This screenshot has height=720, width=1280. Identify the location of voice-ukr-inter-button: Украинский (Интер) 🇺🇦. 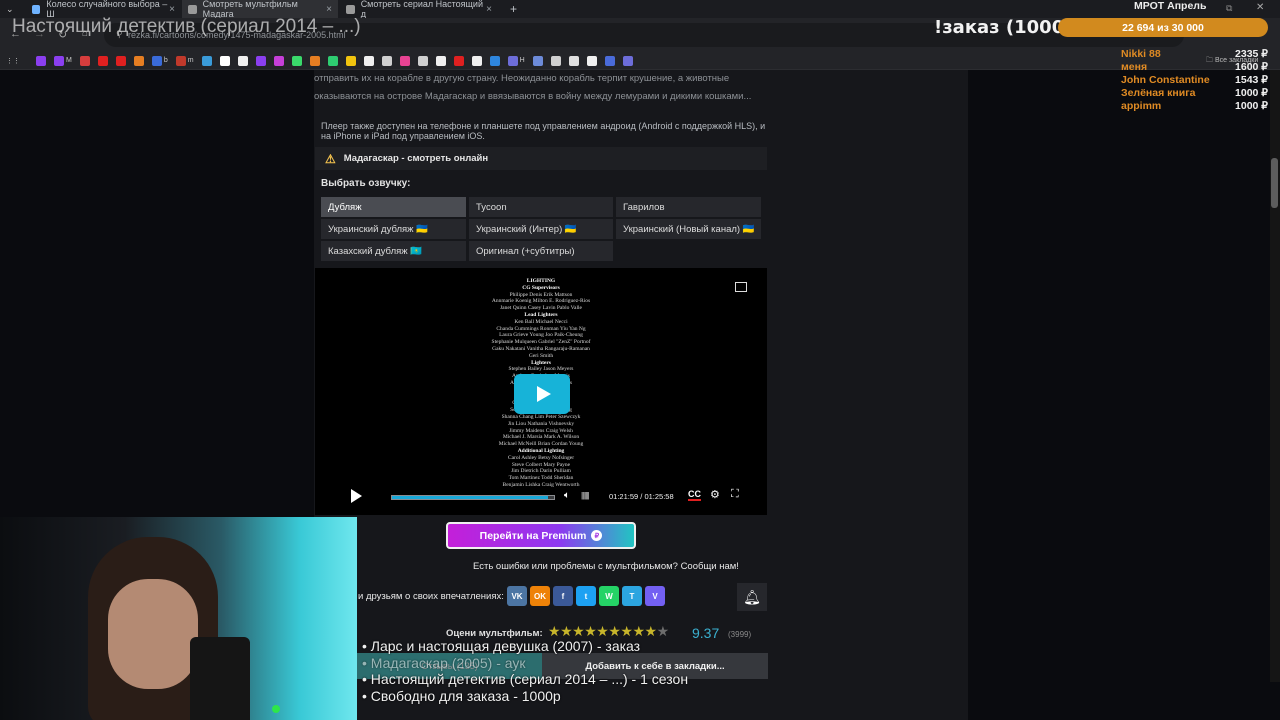
(541, 229).